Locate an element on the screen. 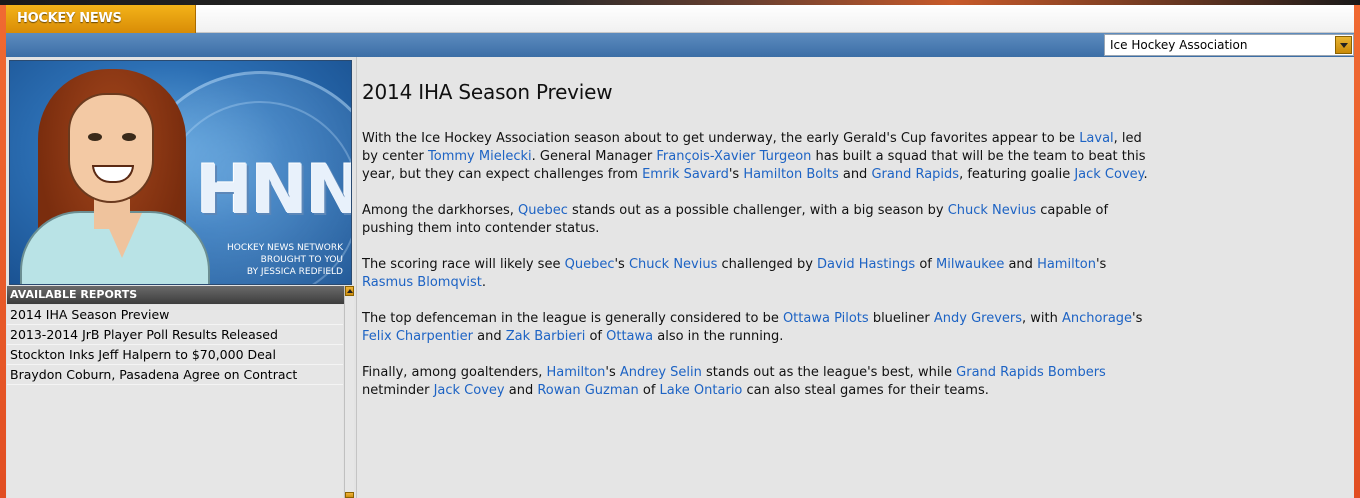 The height and width of the screenshot is (498, 1360). league-select: Ice Hockey Association is located at coordinates (1229, 45).